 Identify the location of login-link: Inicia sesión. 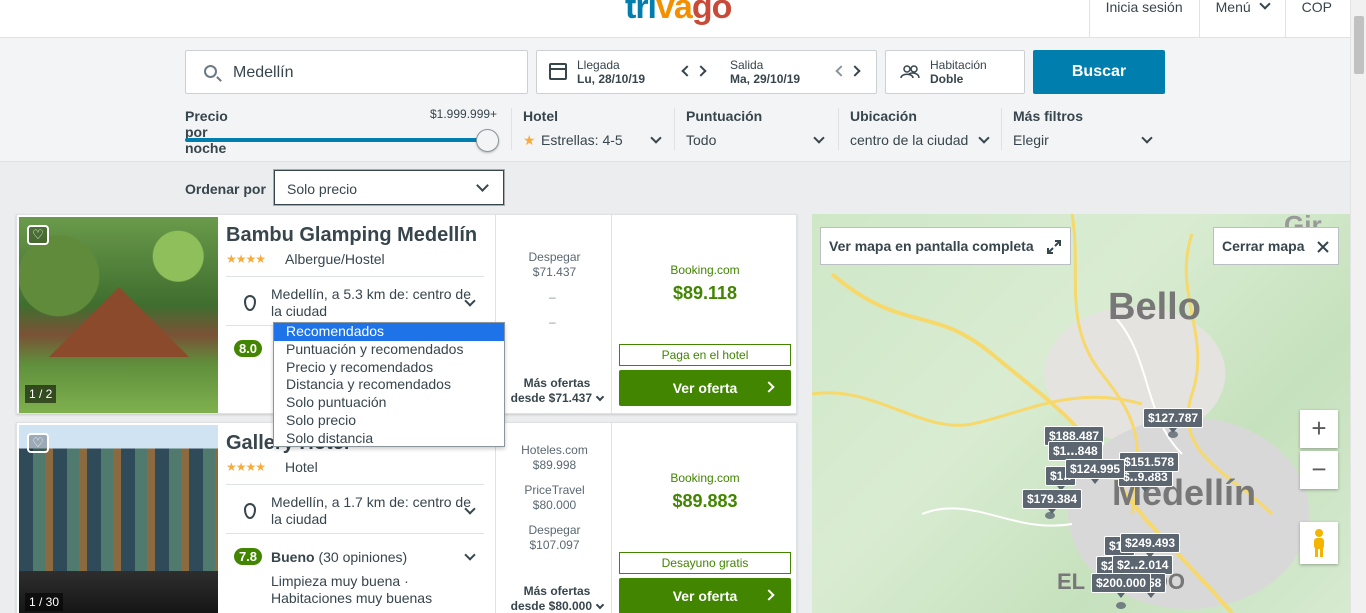
(1143, 19).